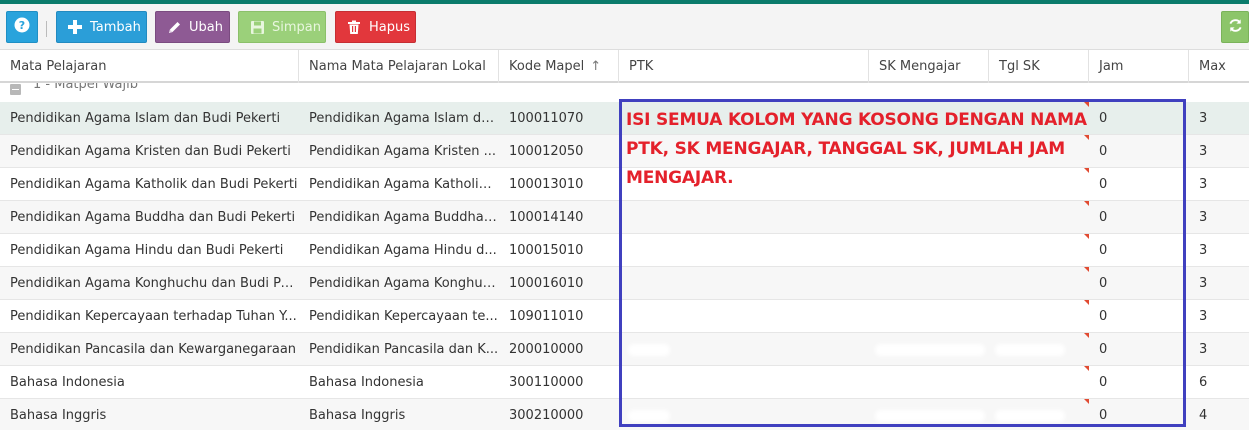 Image resolution: width=1249 pixels, height=430 pixels. Describe the element at coordinates (559, 349) in the screenshot. I see `cell-kode-mapel: 200010000` at that location.